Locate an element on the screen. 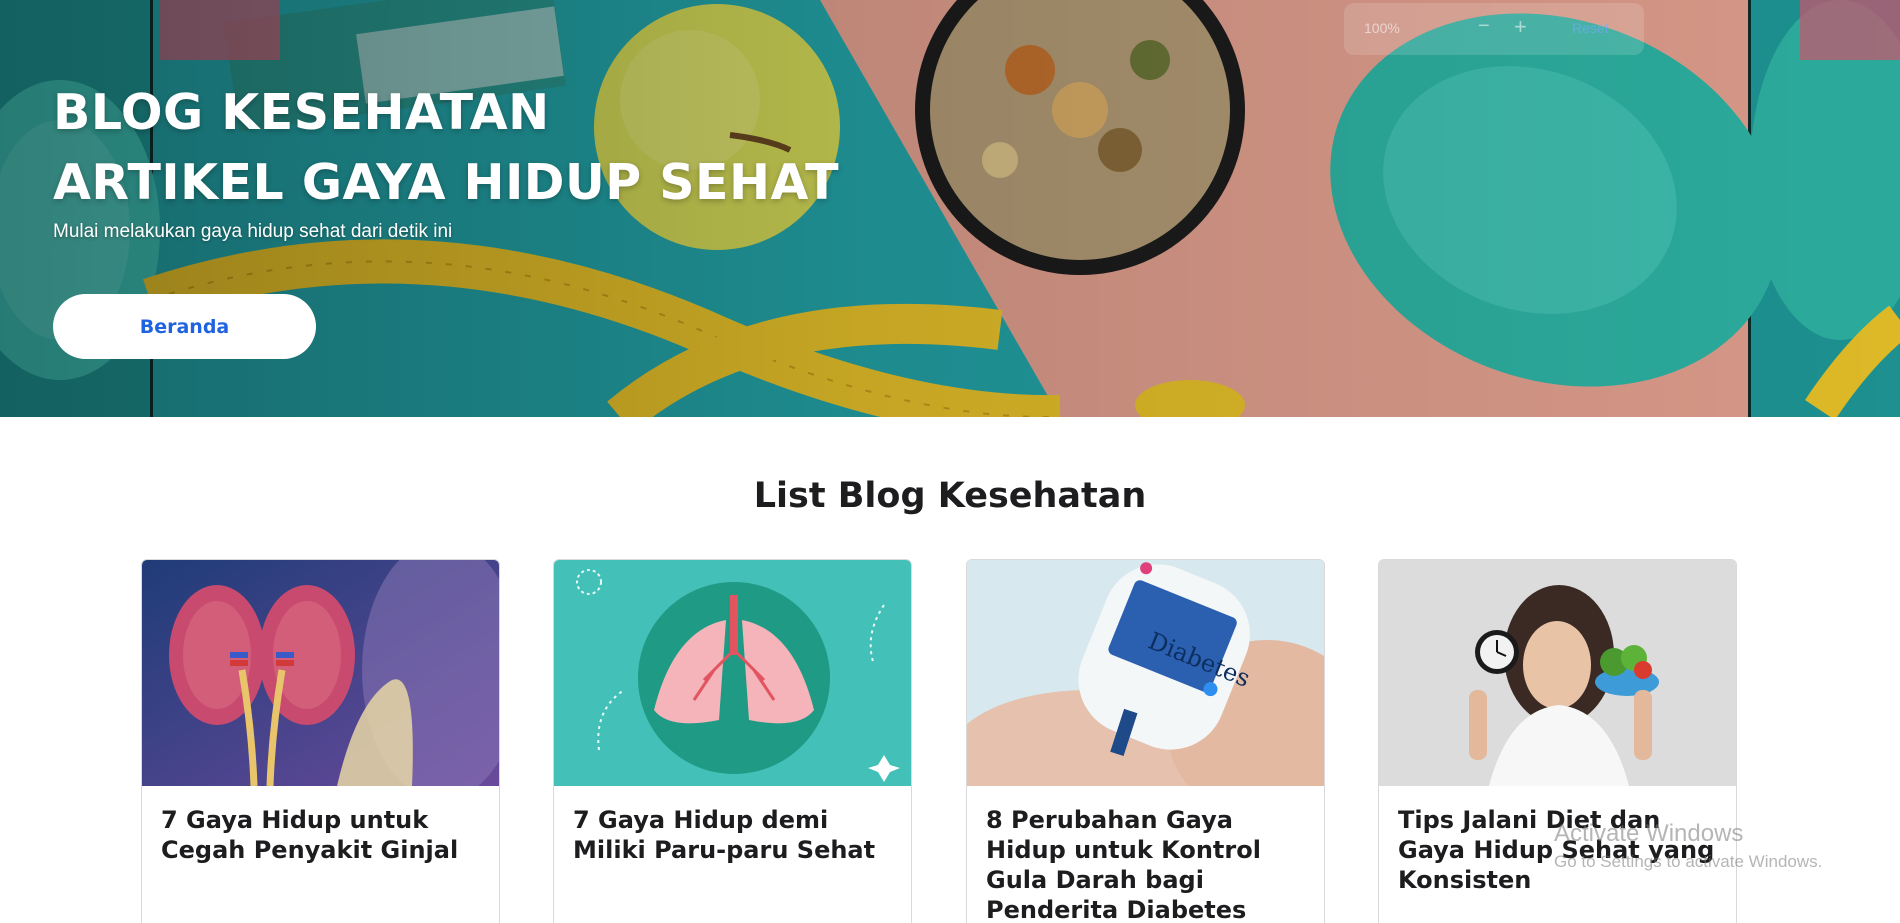 This screenshot has height=923, width=1900. zoom-value: 100% is located at coordinates (1382, 28).